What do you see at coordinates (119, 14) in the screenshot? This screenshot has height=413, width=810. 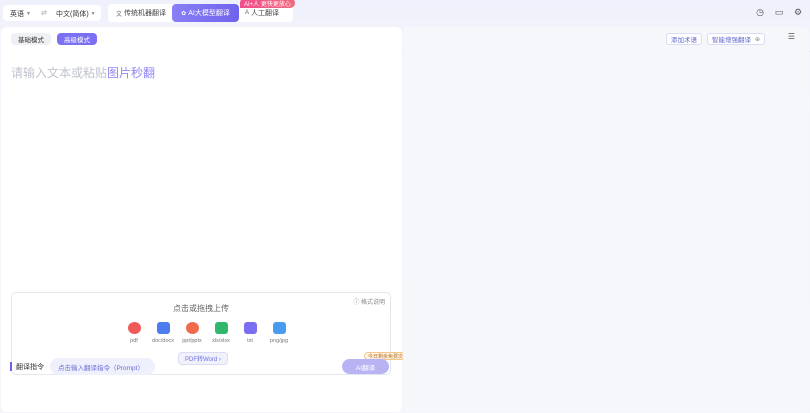 I see `translate-icon: 文` at bounding box center [119, 14].